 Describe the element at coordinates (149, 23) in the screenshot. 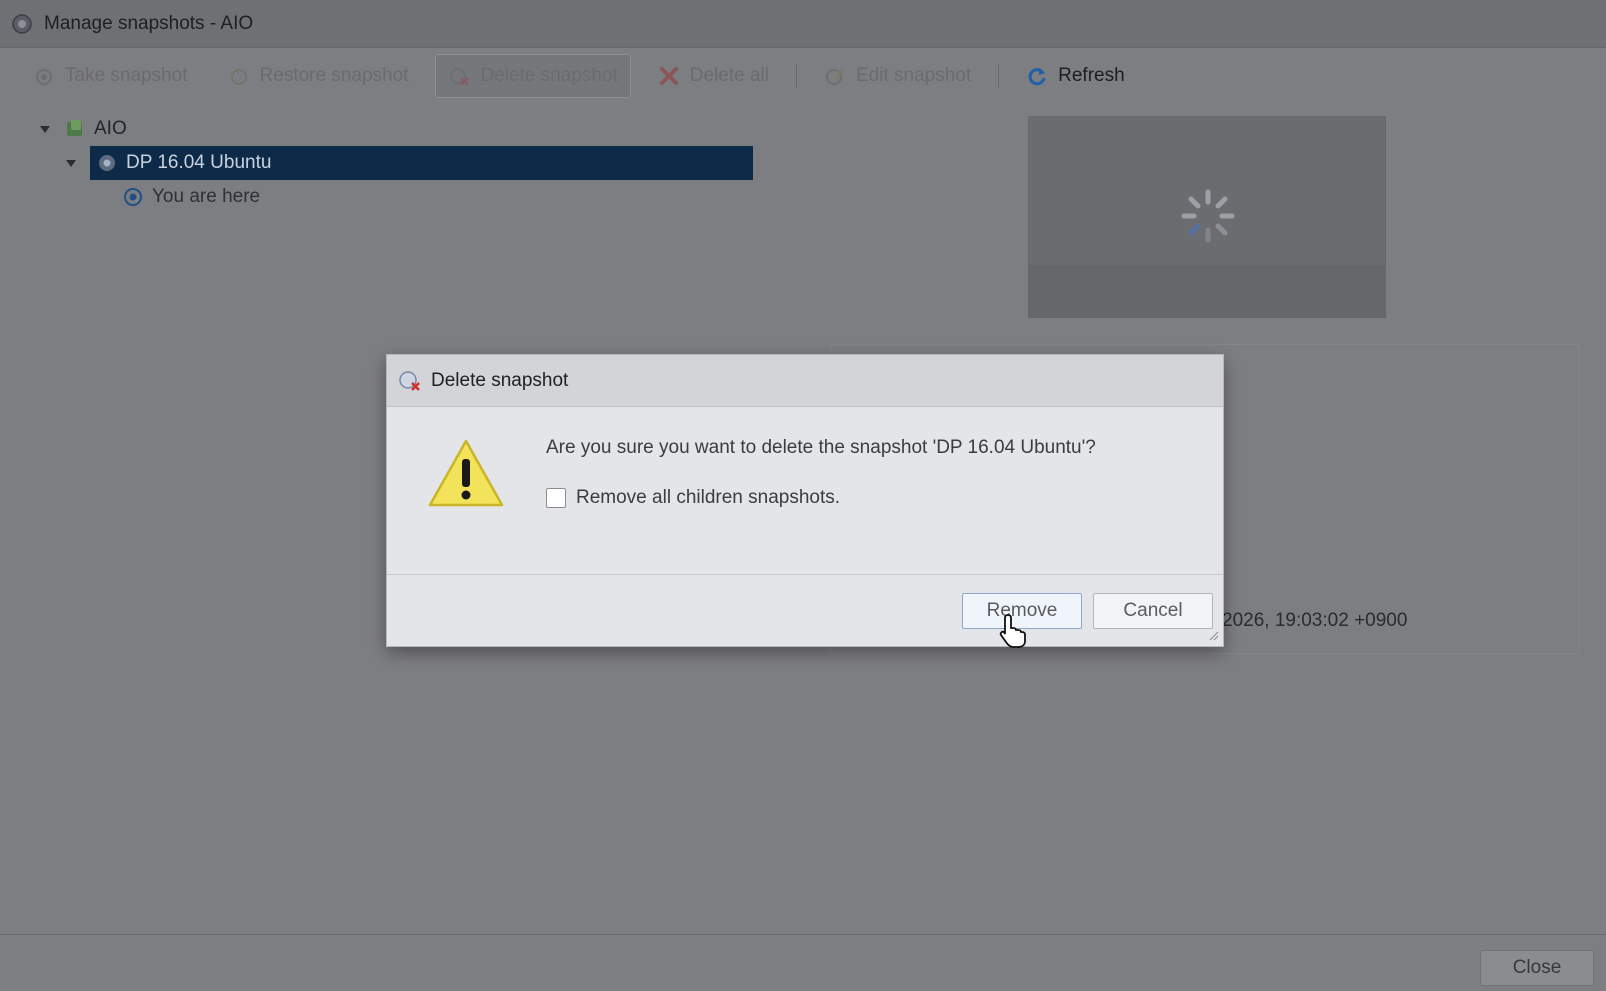

I see `window-title: Manage snapshots - AIO` at that location.